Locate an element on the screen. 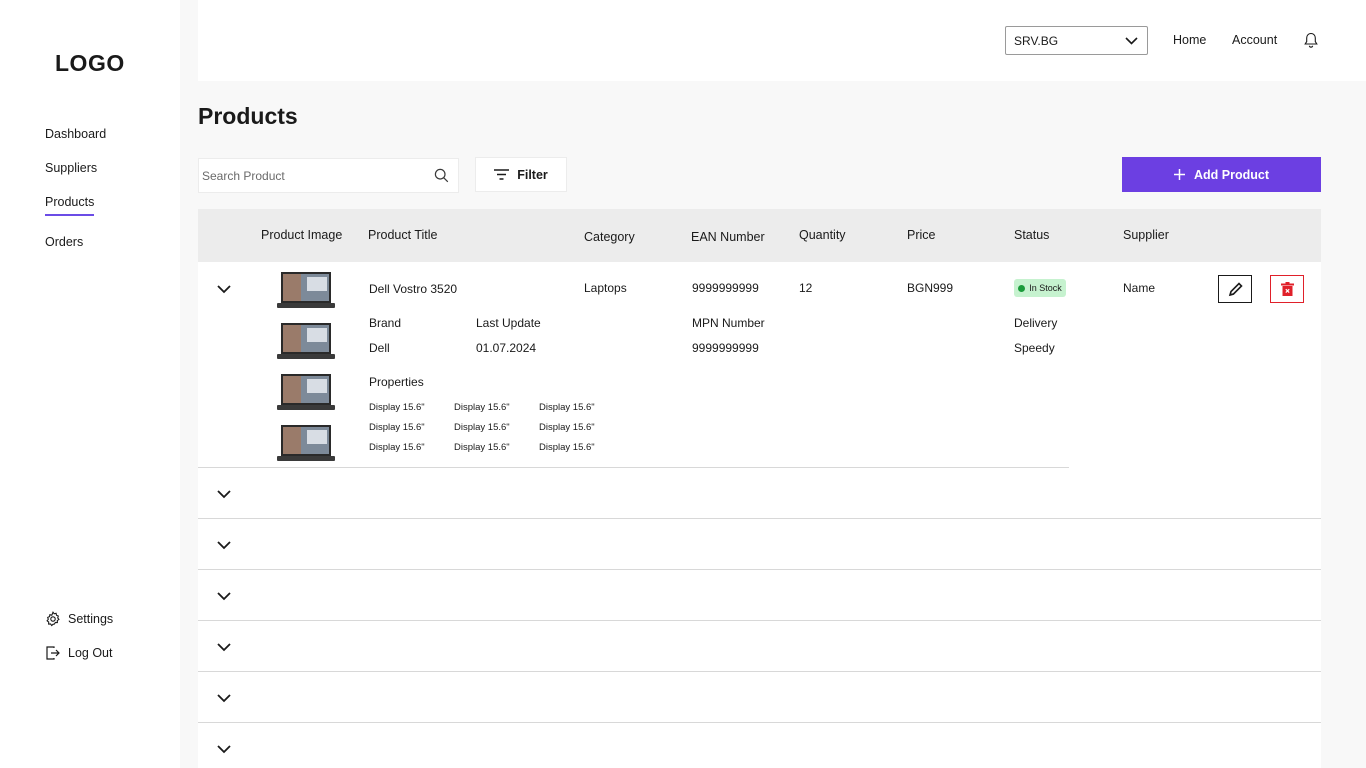  product-ean: 9999999999 is located at coordinates (725, 288).